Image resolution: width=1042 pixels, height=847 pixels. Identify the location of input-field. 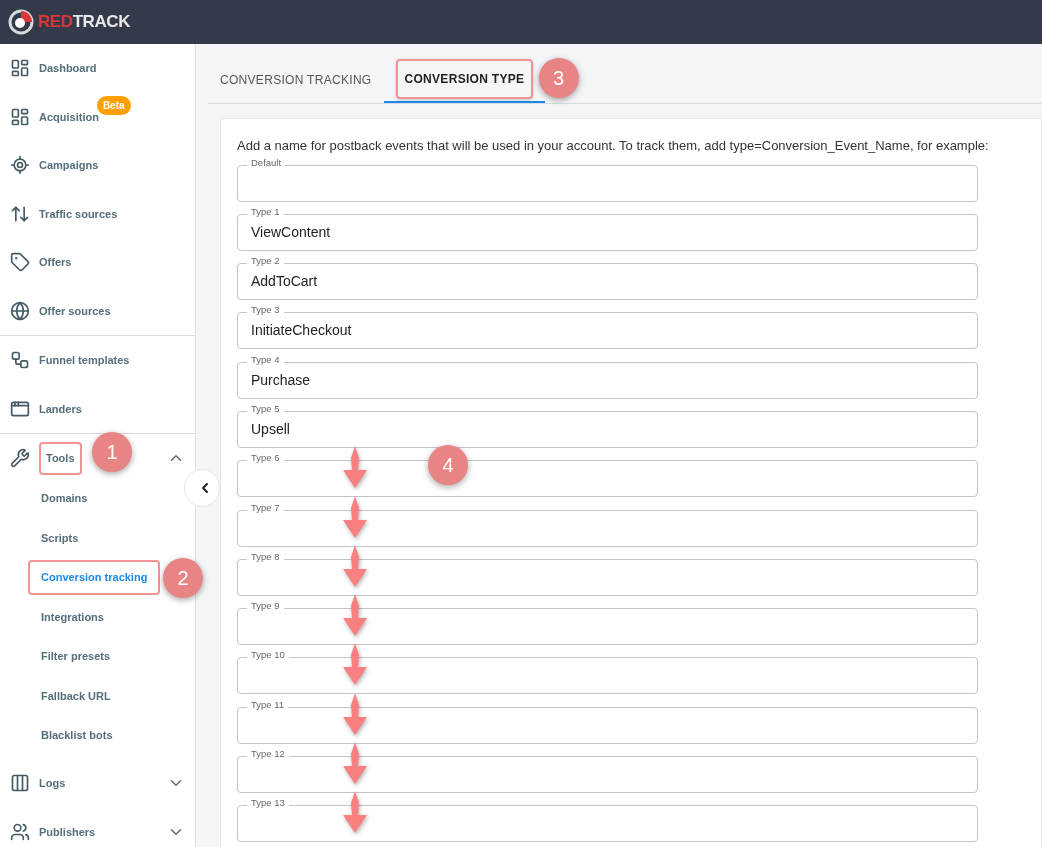
(607, 183).